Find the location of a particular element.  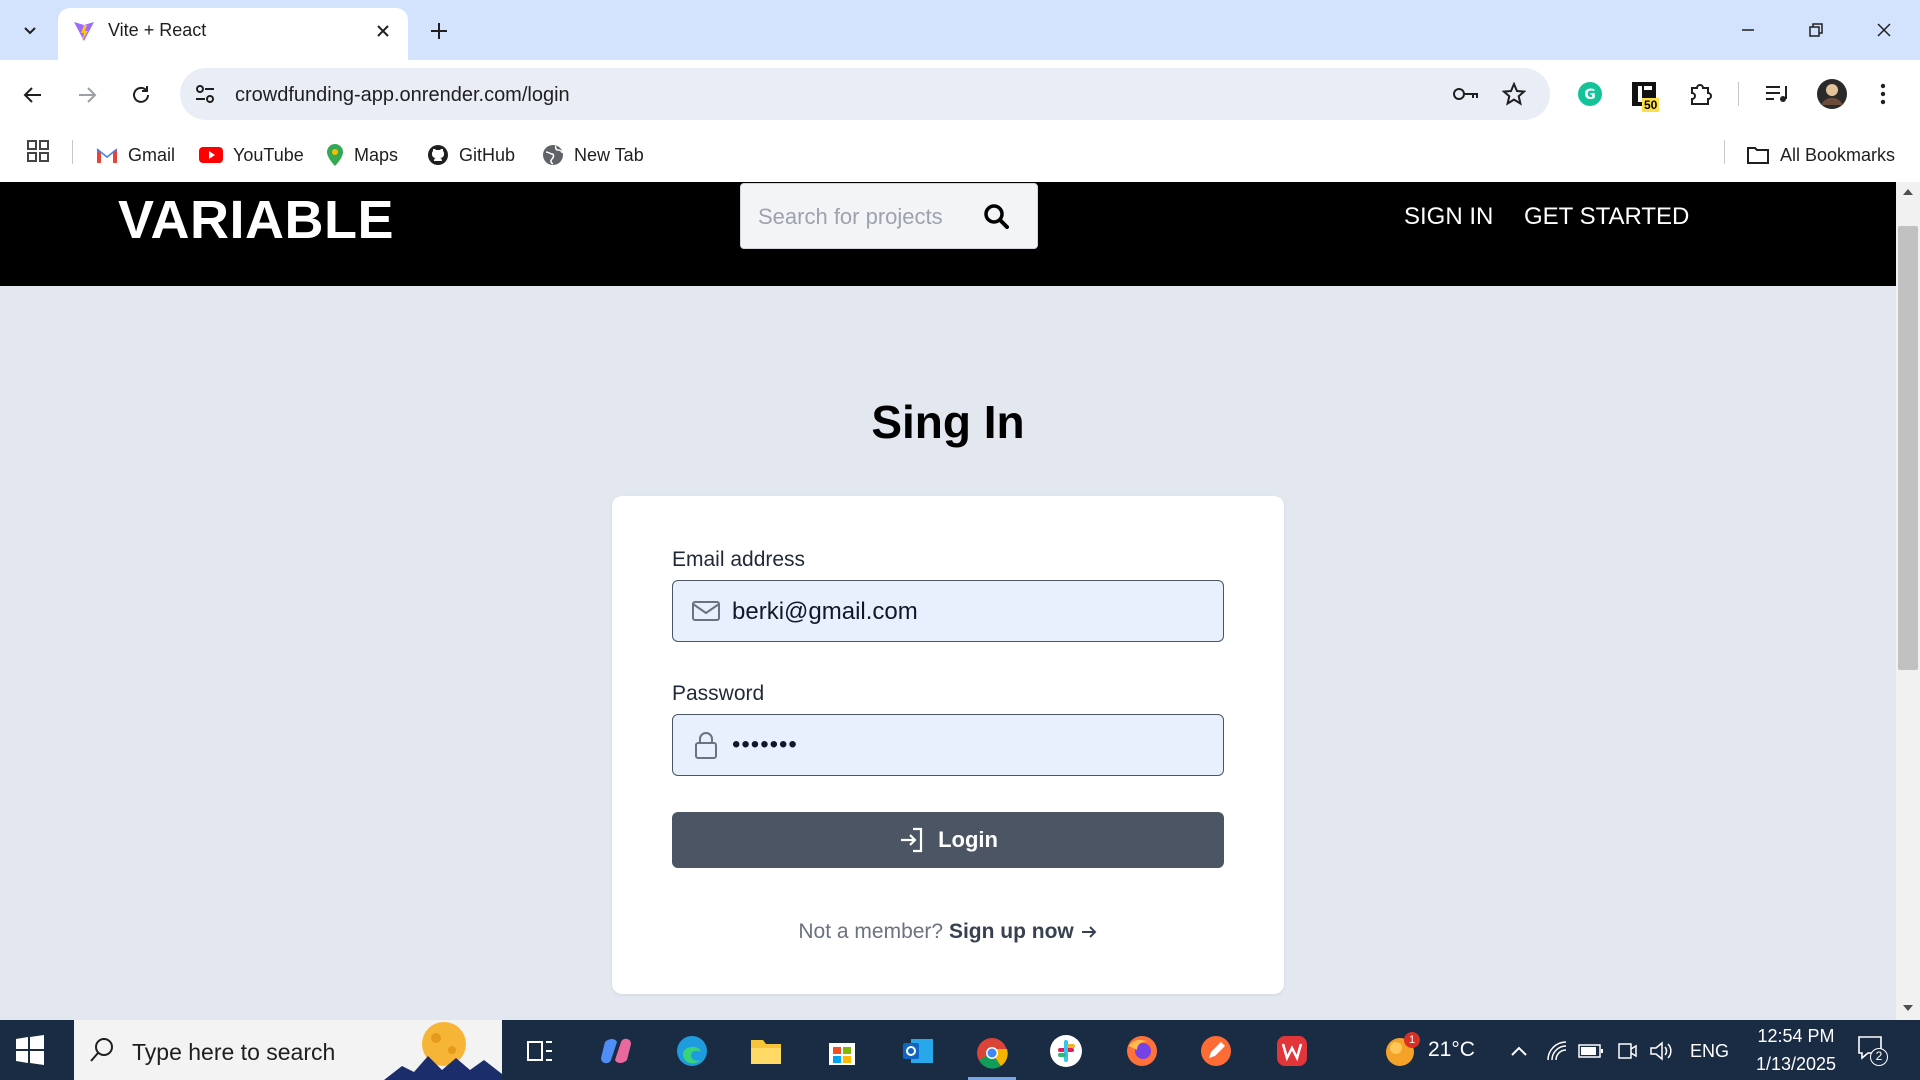

forward-button is located at coordinates (87, 95).